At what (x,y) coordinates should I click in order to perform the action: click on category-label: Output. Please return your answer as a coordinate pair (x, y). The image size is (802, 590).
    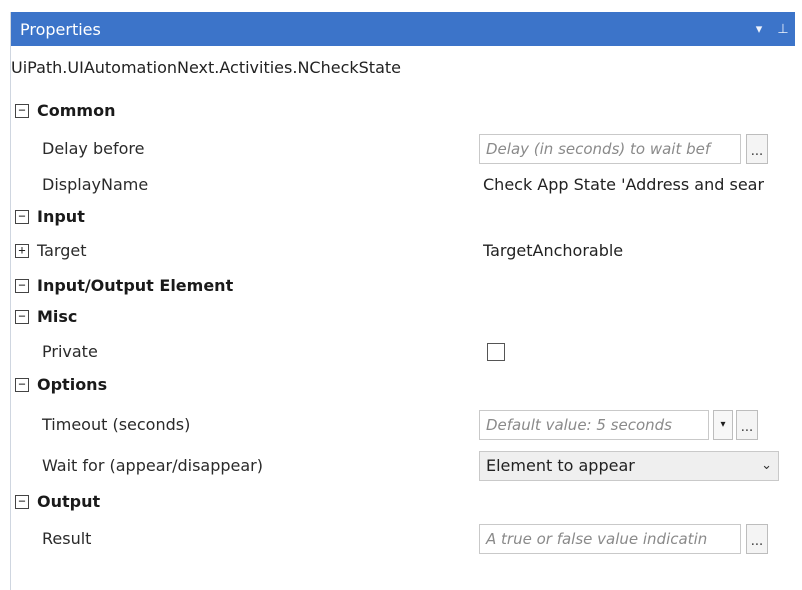
    Looking at the image, I should click on (69, 501).